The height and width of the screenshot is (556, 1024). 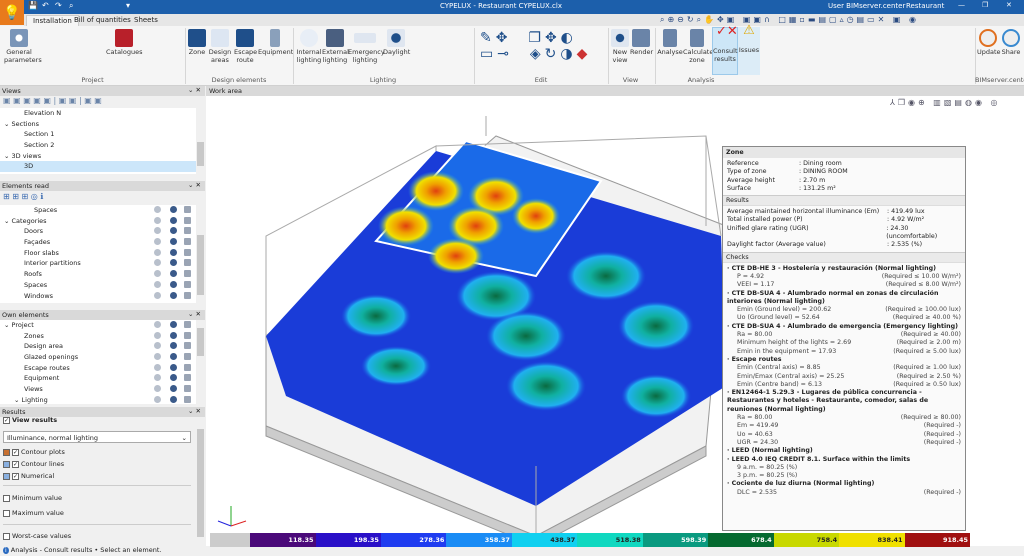 I want to click on pencil-icon: ✎, so click(x=488, y=38).